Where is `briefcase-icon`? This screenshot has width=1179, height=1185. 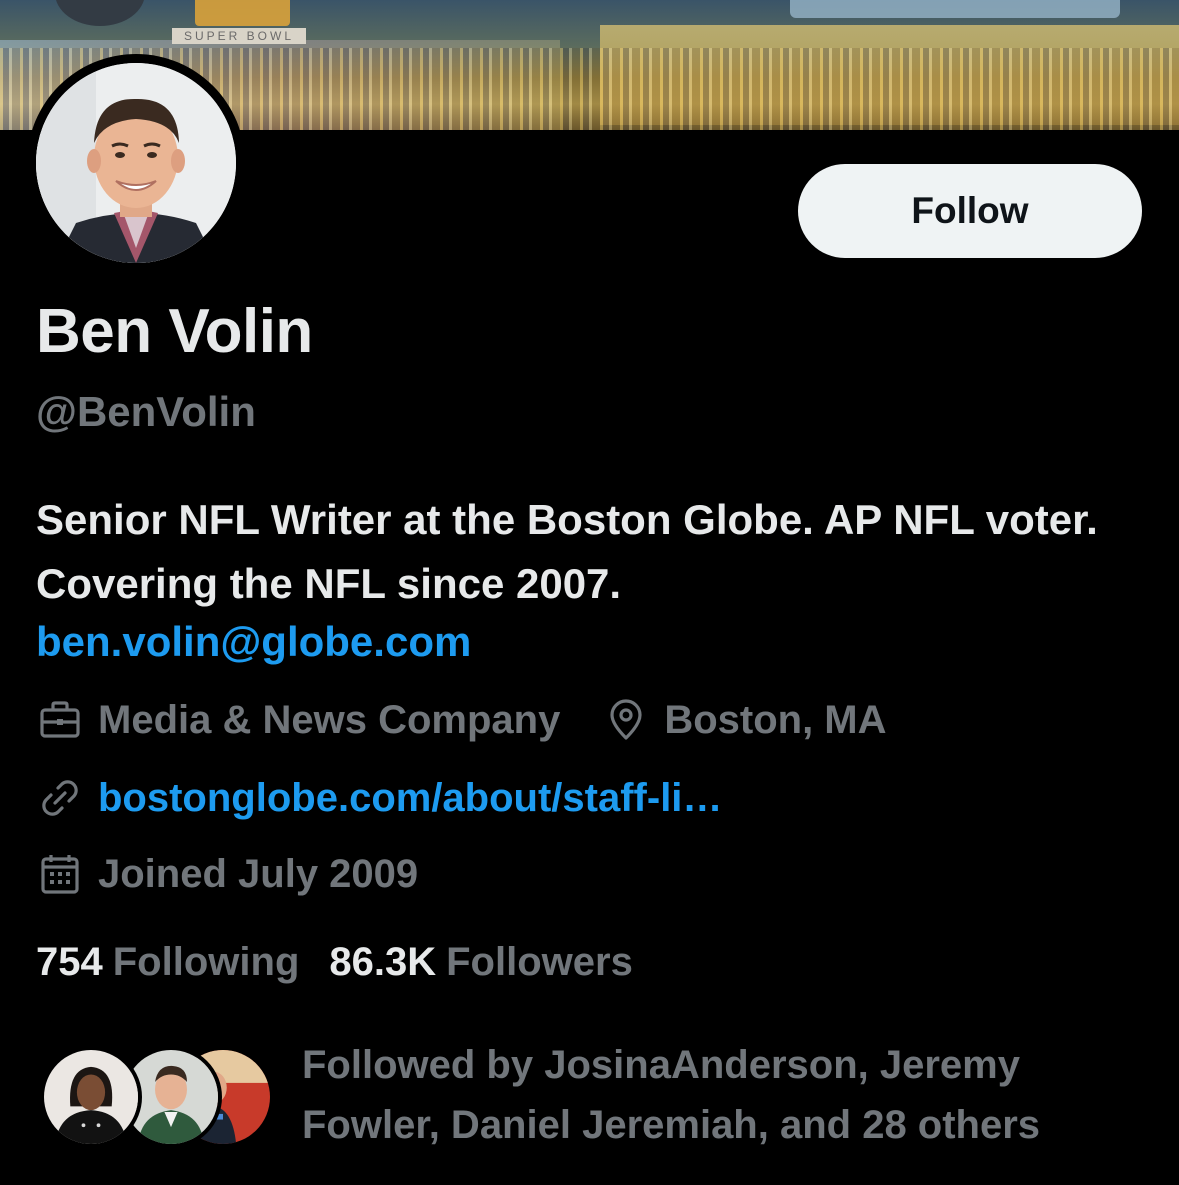 briefcase-icon is located at coordinates (60, 720).